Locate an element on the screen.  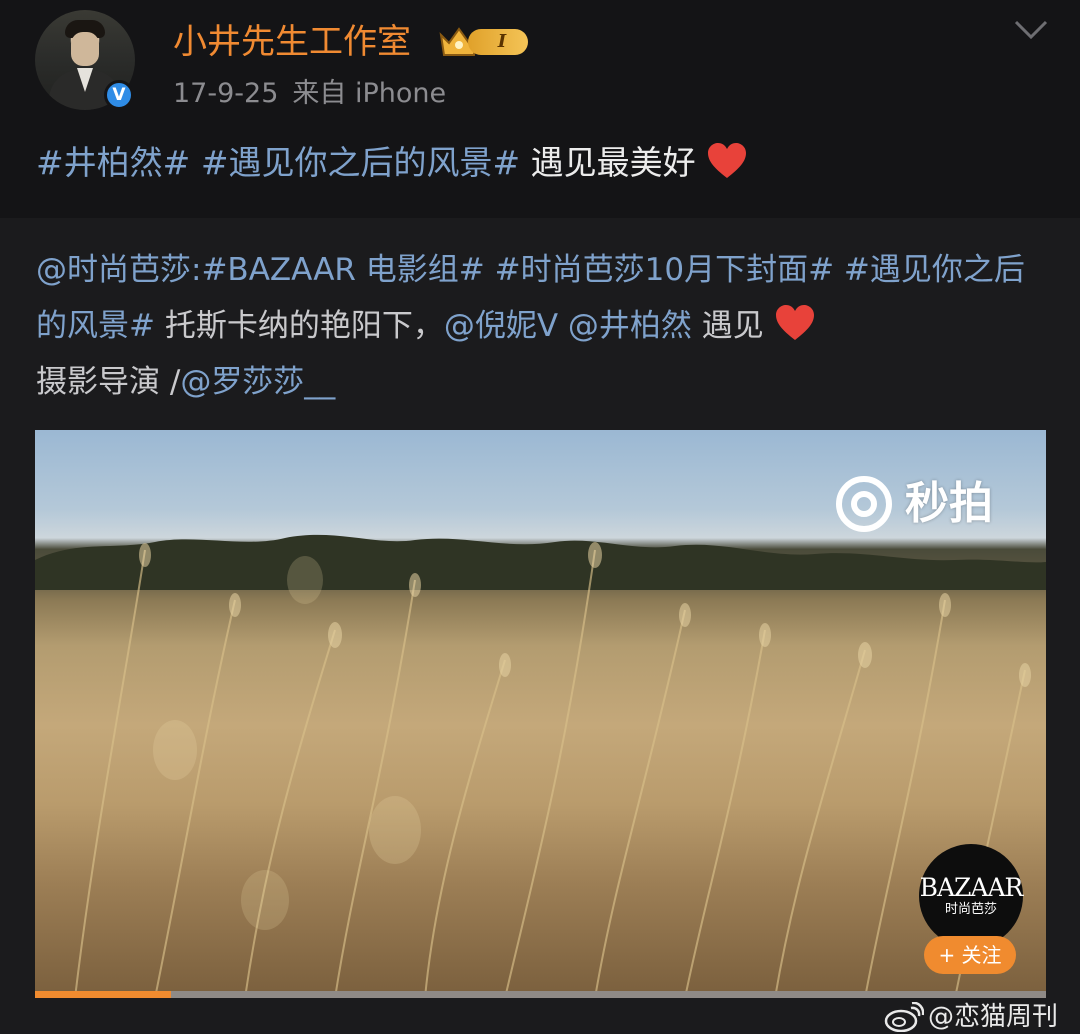
chevron-down-icon is located at coordinates (1031, 30).